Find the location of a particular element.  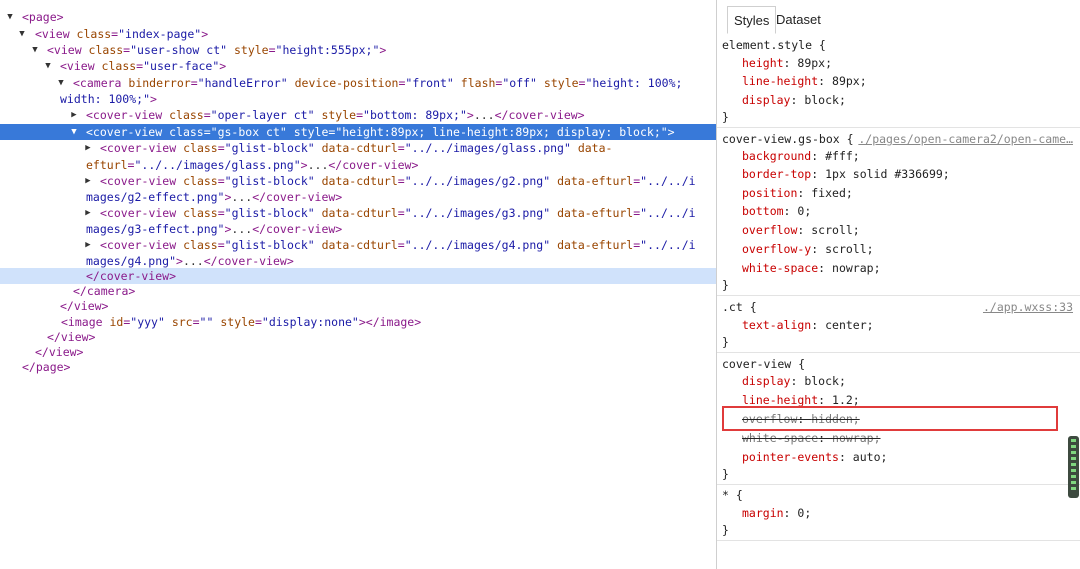

ct-selector: .ct {./app.wxss:33 is located at coordinates (897, 307).